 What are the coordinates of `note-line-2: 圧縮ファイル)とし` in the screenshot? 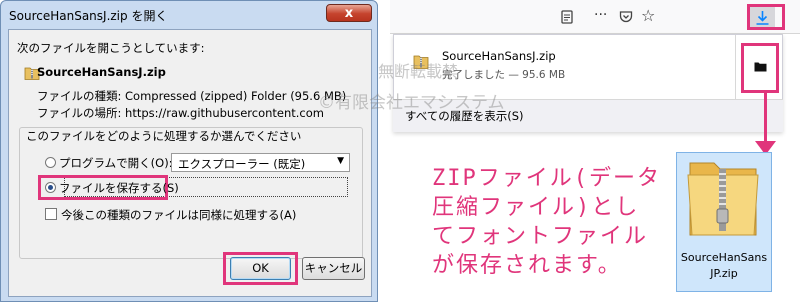 It's located at (536, 207).